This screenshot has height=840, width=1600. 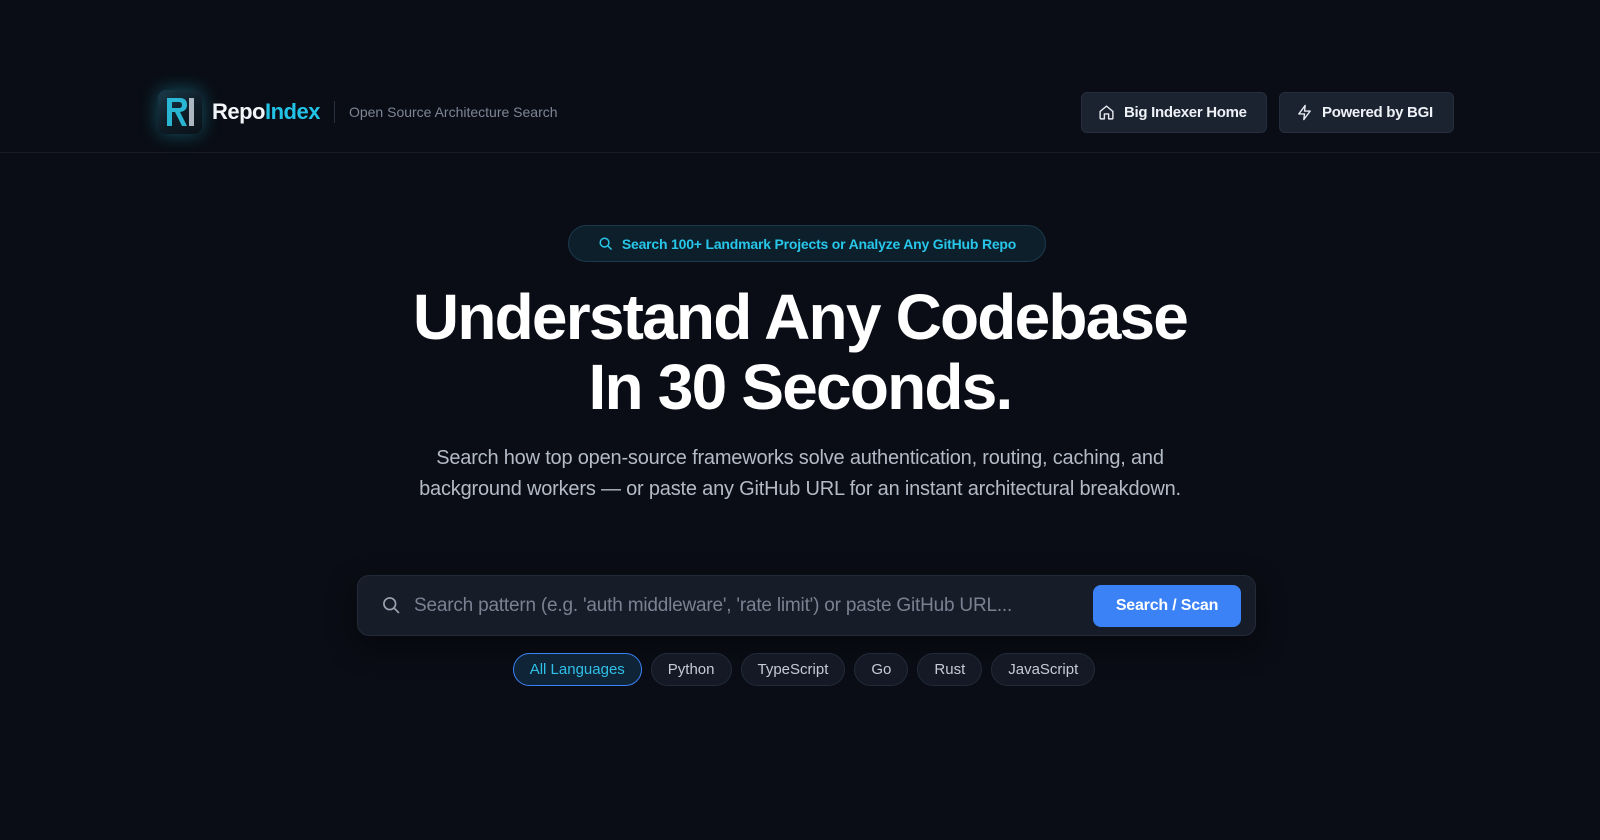 What do you see at coordinates (334, 112) in the screenshot?
I see `brand-divider` at bounding box center [334, 112].